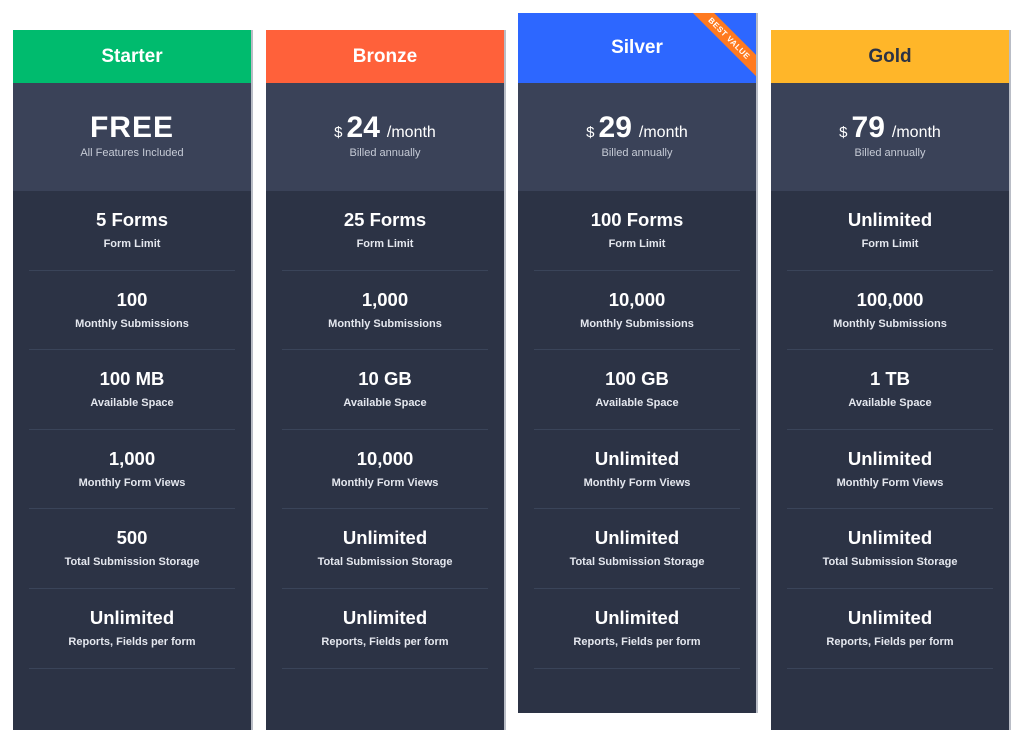 The height and width of the screenshot is (730, 1024). I want to click on feature-row: 500 Total Submission Storage, so click(132, 549).